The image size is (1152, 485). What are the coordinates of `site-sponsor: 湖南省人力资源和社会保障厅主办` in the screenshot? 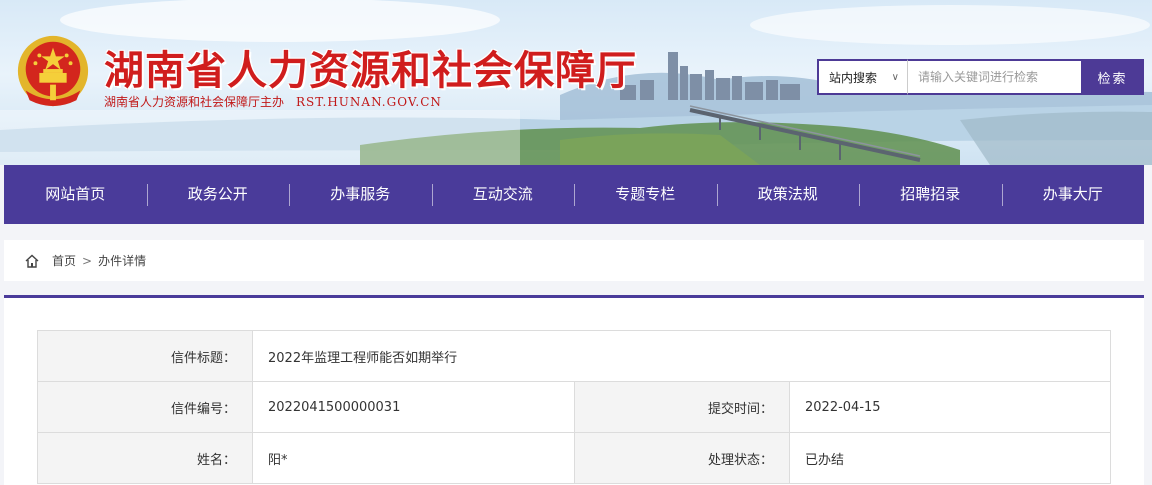 It's located at (194, 102).